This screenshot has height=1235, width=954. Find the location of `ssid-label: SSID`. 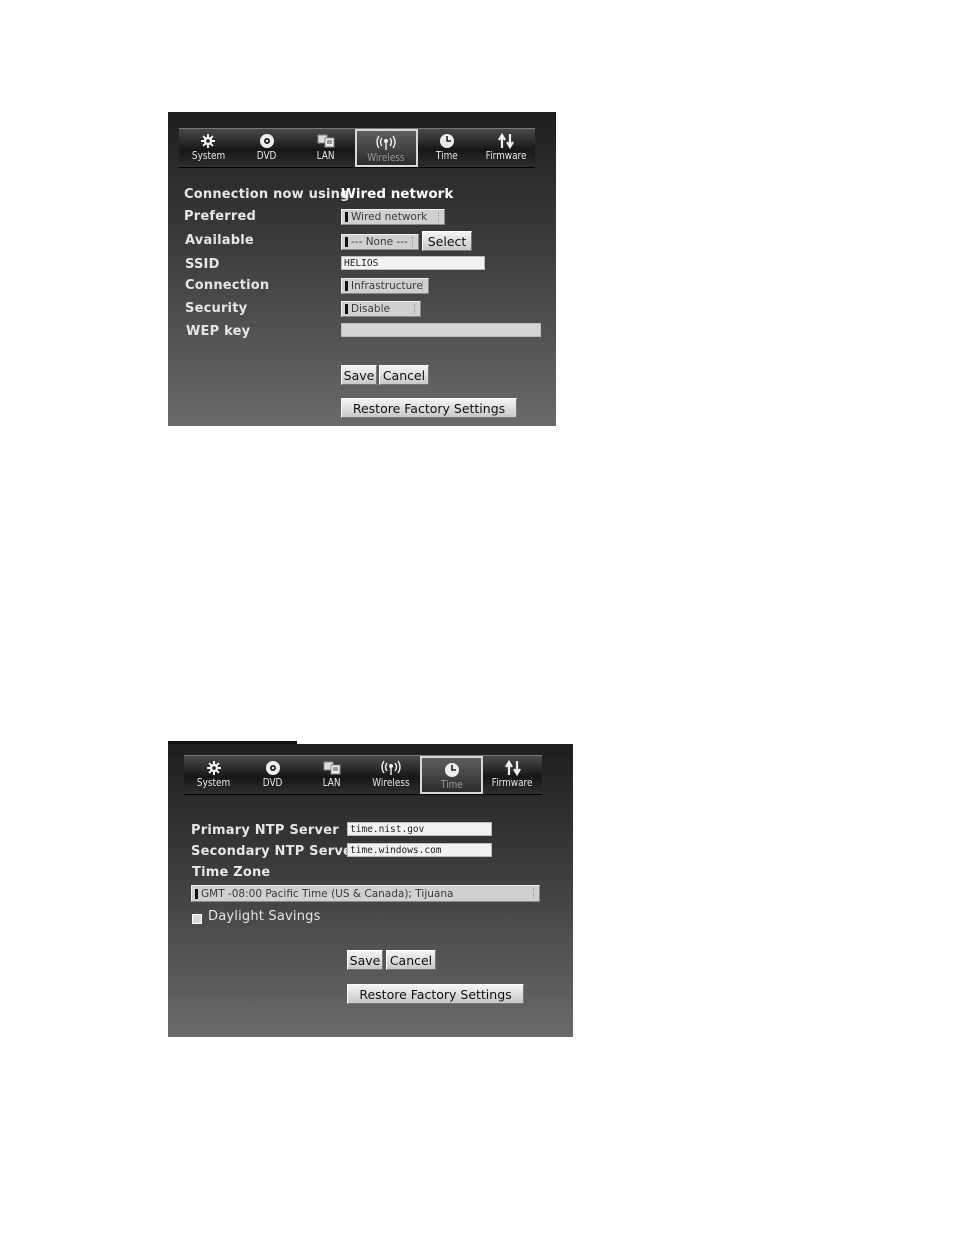

ssid-label: SSID is located at coordinates (202, 264).